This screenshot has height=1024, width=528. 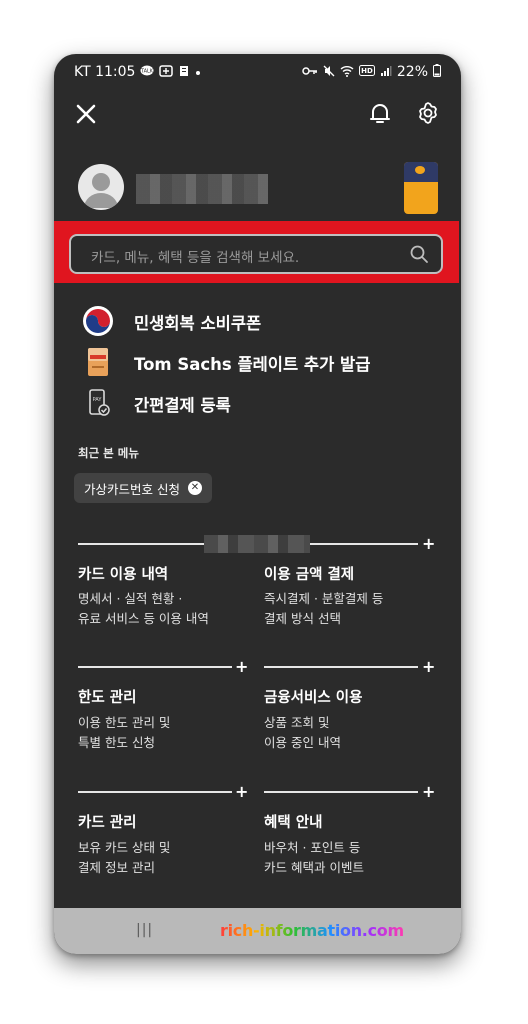 I want to click on chip-label: 가상카드번호 신청, so click(x=132, y=489).